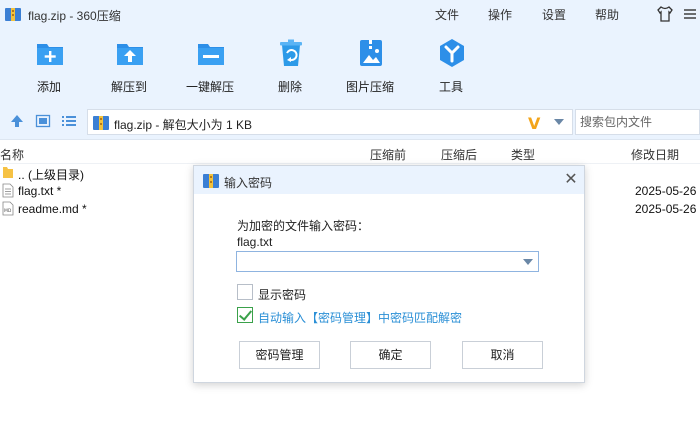 The height and width of the screenshot is (439, 700). What do you see at coordinates (210, 67) in the screenshot?
I see `one-click-extract-button: 一键解压` at bounding box center [210, 67].